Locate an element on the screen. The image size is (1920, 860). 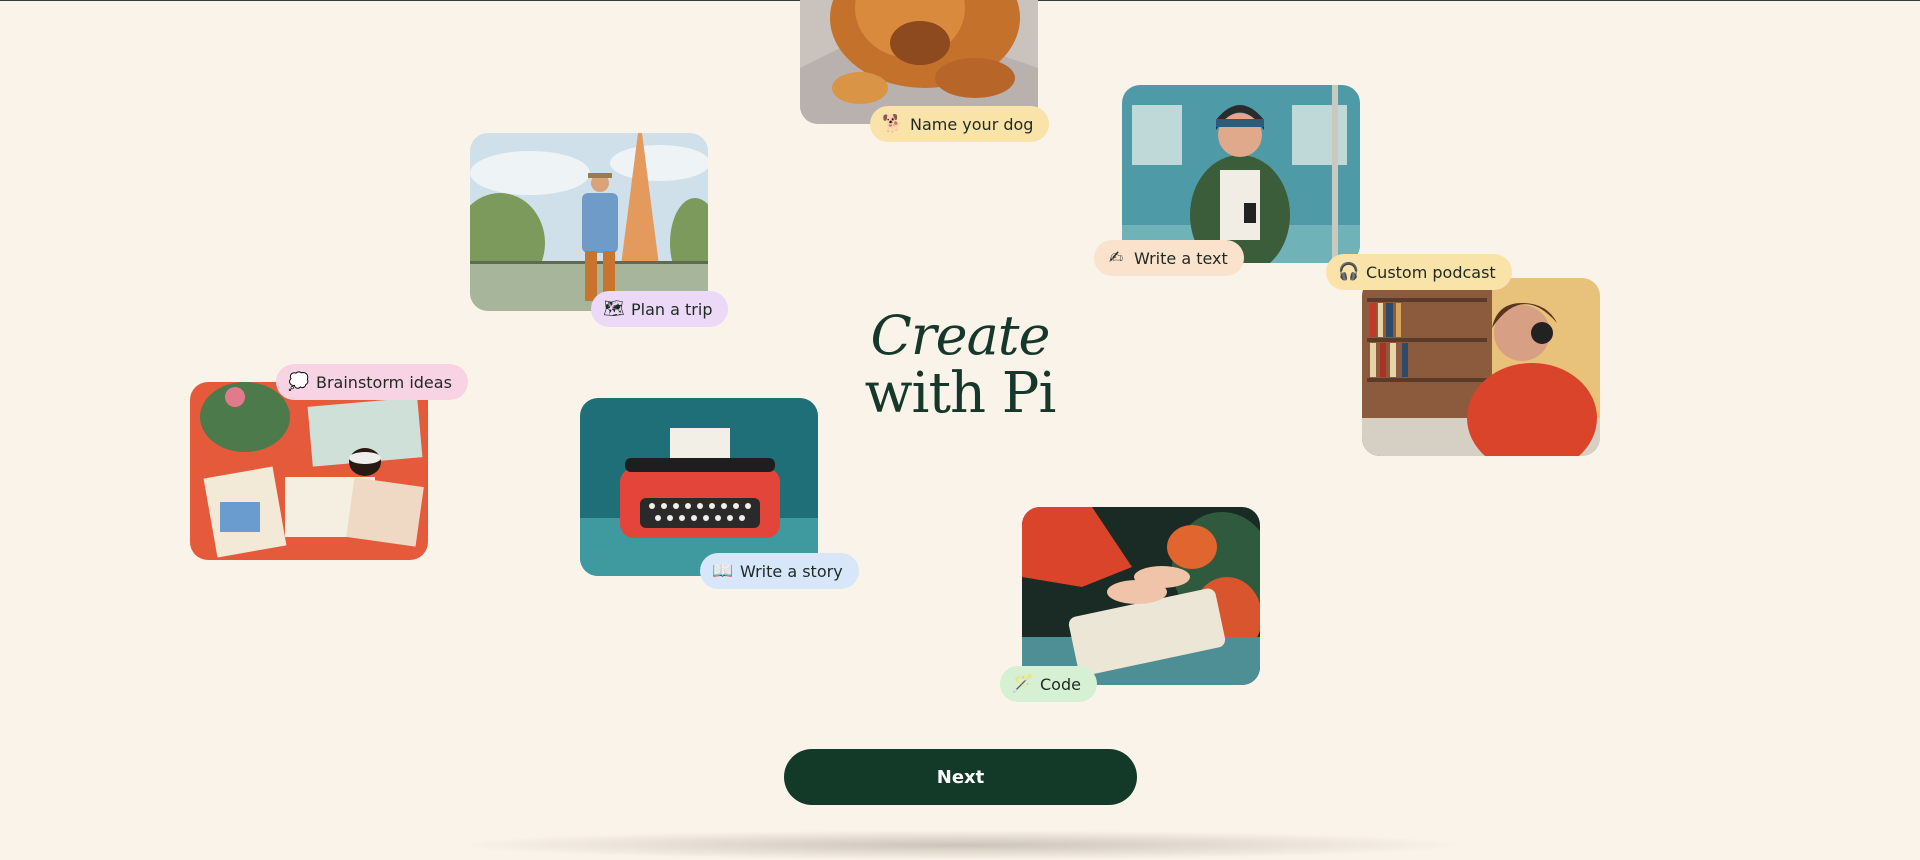
plan-a-trip-chip: 🗺 Plan a trip is located at coordinates (660, 309).